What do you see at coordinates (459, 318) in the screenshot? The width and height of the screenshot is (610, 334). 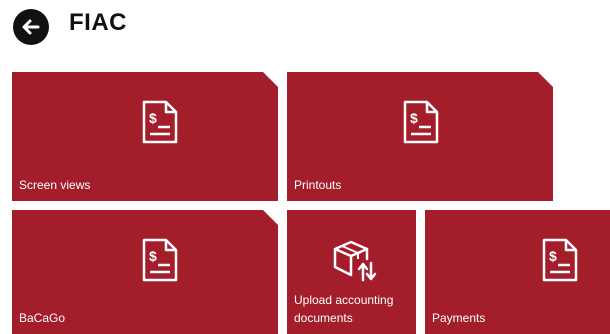 I see `tile-label: Payments` at bounding box center [459, 318].